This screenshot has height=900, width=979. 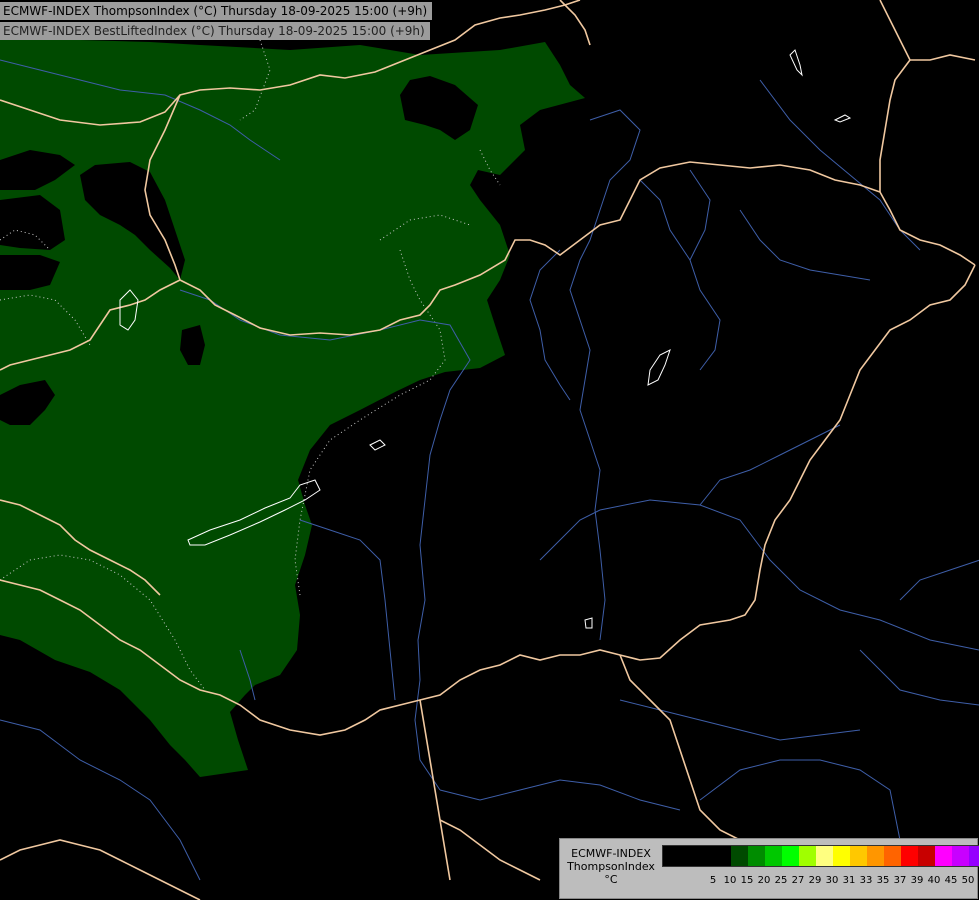 What do you see at coordinates (951, 880) in the screenshot?
I see `legend-tick-label: 45` at bounding box center [951, 880].